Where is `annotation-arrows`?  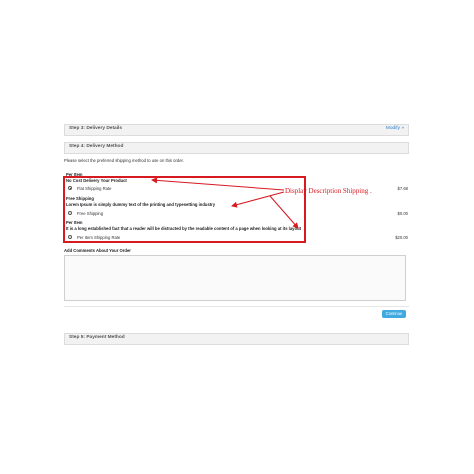
annotation-arrows is located at coordinates (225, 203).